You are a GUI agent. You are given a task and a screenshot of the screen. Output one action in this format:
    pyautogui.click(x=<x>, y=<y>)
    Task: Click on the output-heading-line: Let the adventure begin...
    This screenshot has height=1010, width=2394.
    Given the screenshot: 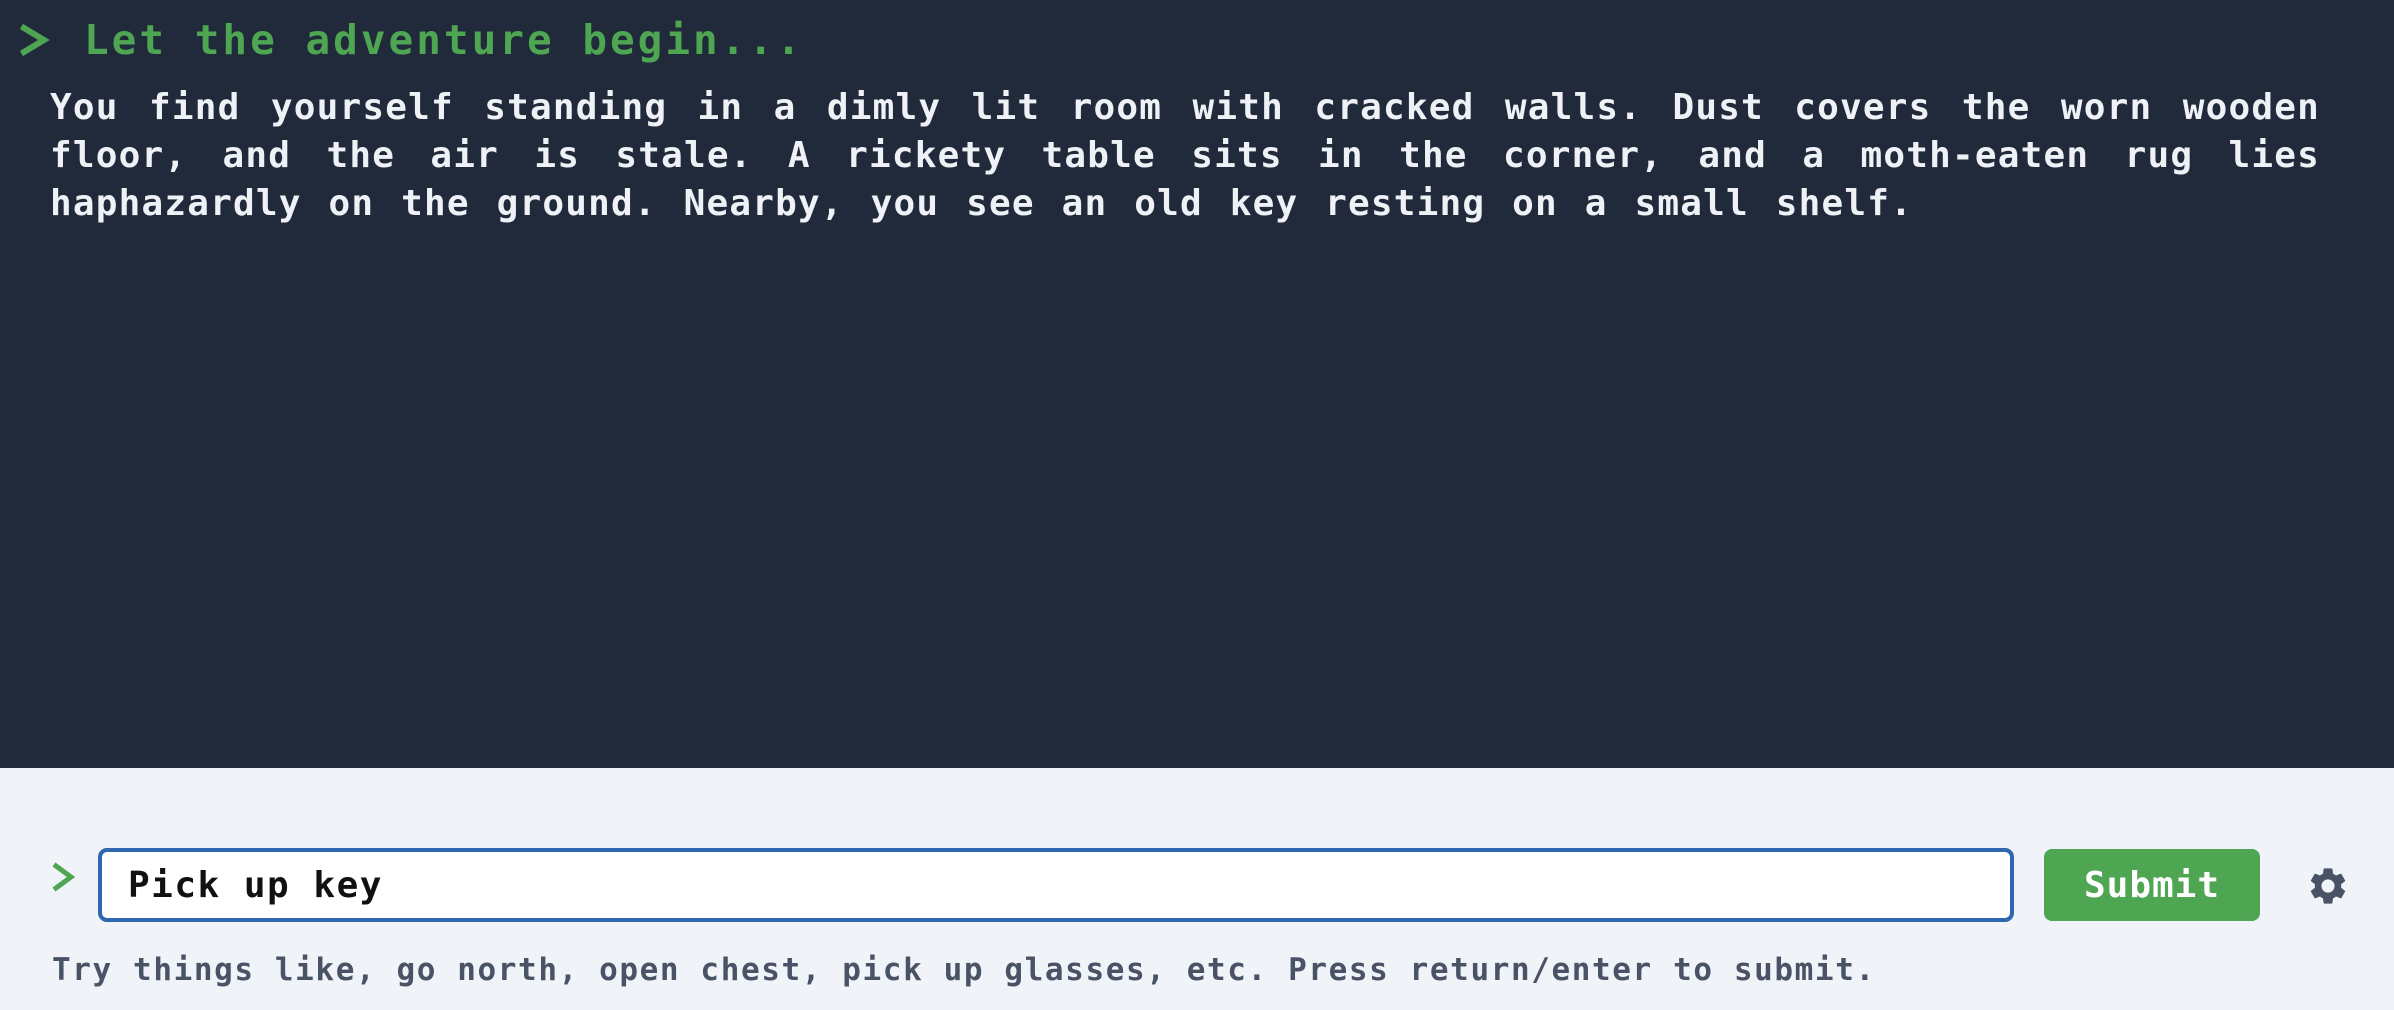 What is the action you would take?
    pyautogui.click(x=412, y=40)
    